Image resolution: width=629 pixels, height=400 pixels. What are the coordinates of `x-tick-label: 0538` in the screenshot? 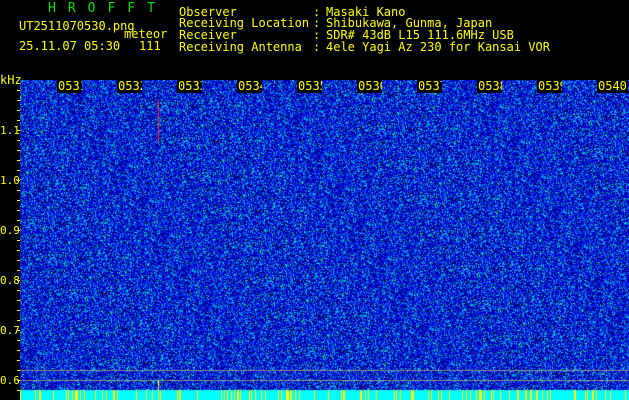 It's located at (489, 86).